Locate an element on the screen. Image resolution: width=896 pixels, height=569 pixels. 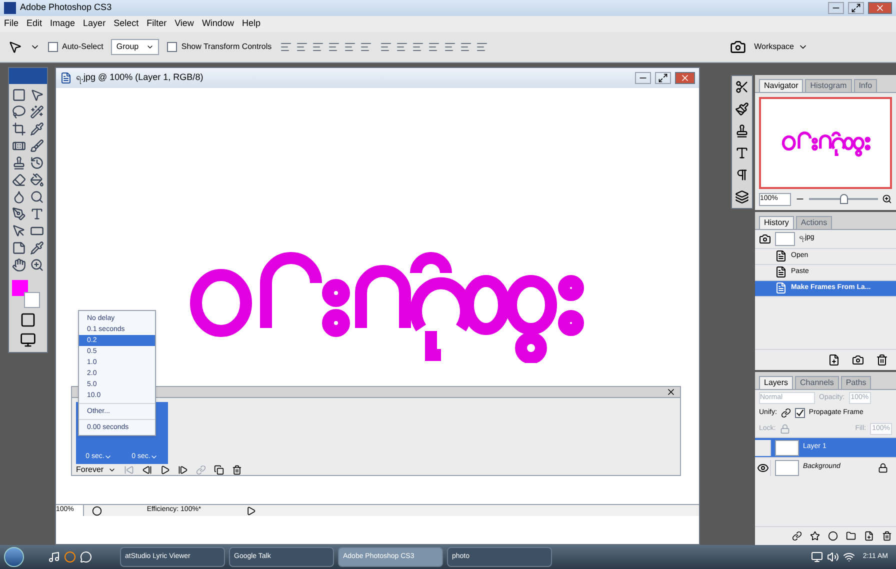
checkbox-label: Auto-Select is located at coordinates (83, 47).